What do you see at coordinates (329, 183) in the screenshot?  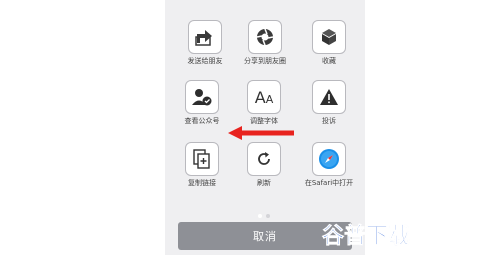 I see `open-in-safari-label: 在Safari中打开` at bounding box center [329, 183].